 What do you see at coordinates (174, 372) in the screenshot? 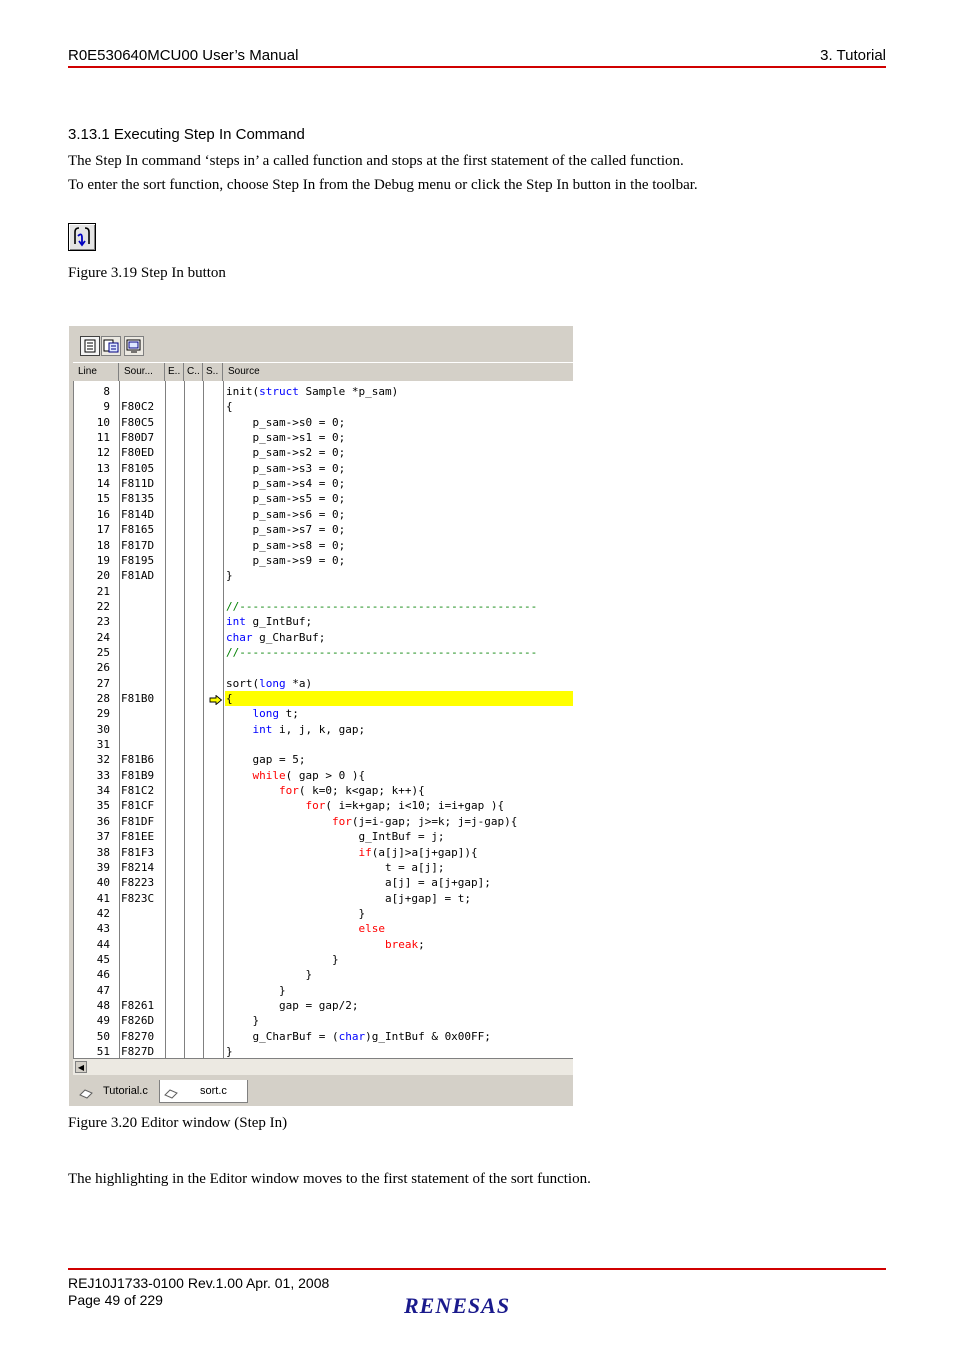
I see `column-event: E..` at bounding box center [174, 372].